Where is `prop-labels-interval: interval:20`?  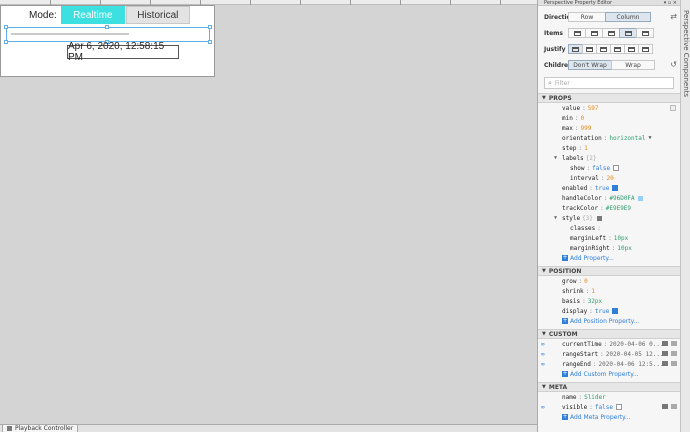
prop-labels-interval: interval:20 is located at coordinates (609, 178).